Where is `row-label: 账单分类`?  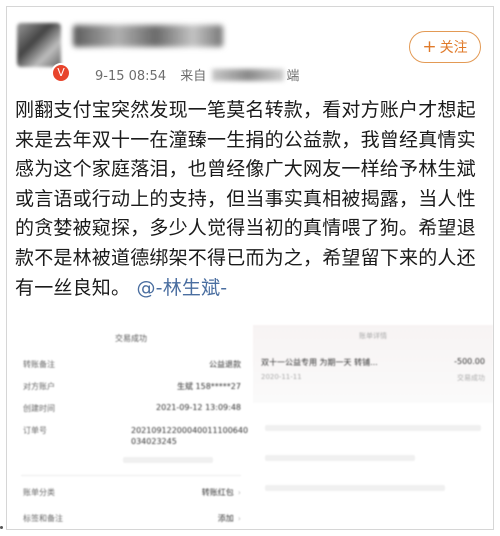
row-label: 账单分类 is located at coordinates (39, 492).